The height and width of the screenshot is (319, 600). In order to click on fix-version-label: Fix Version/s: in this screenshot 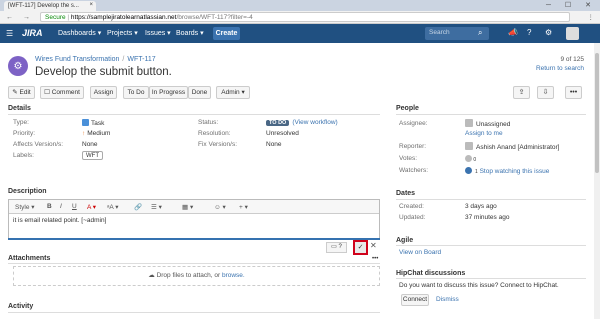, I will do `click(218, 144)`.